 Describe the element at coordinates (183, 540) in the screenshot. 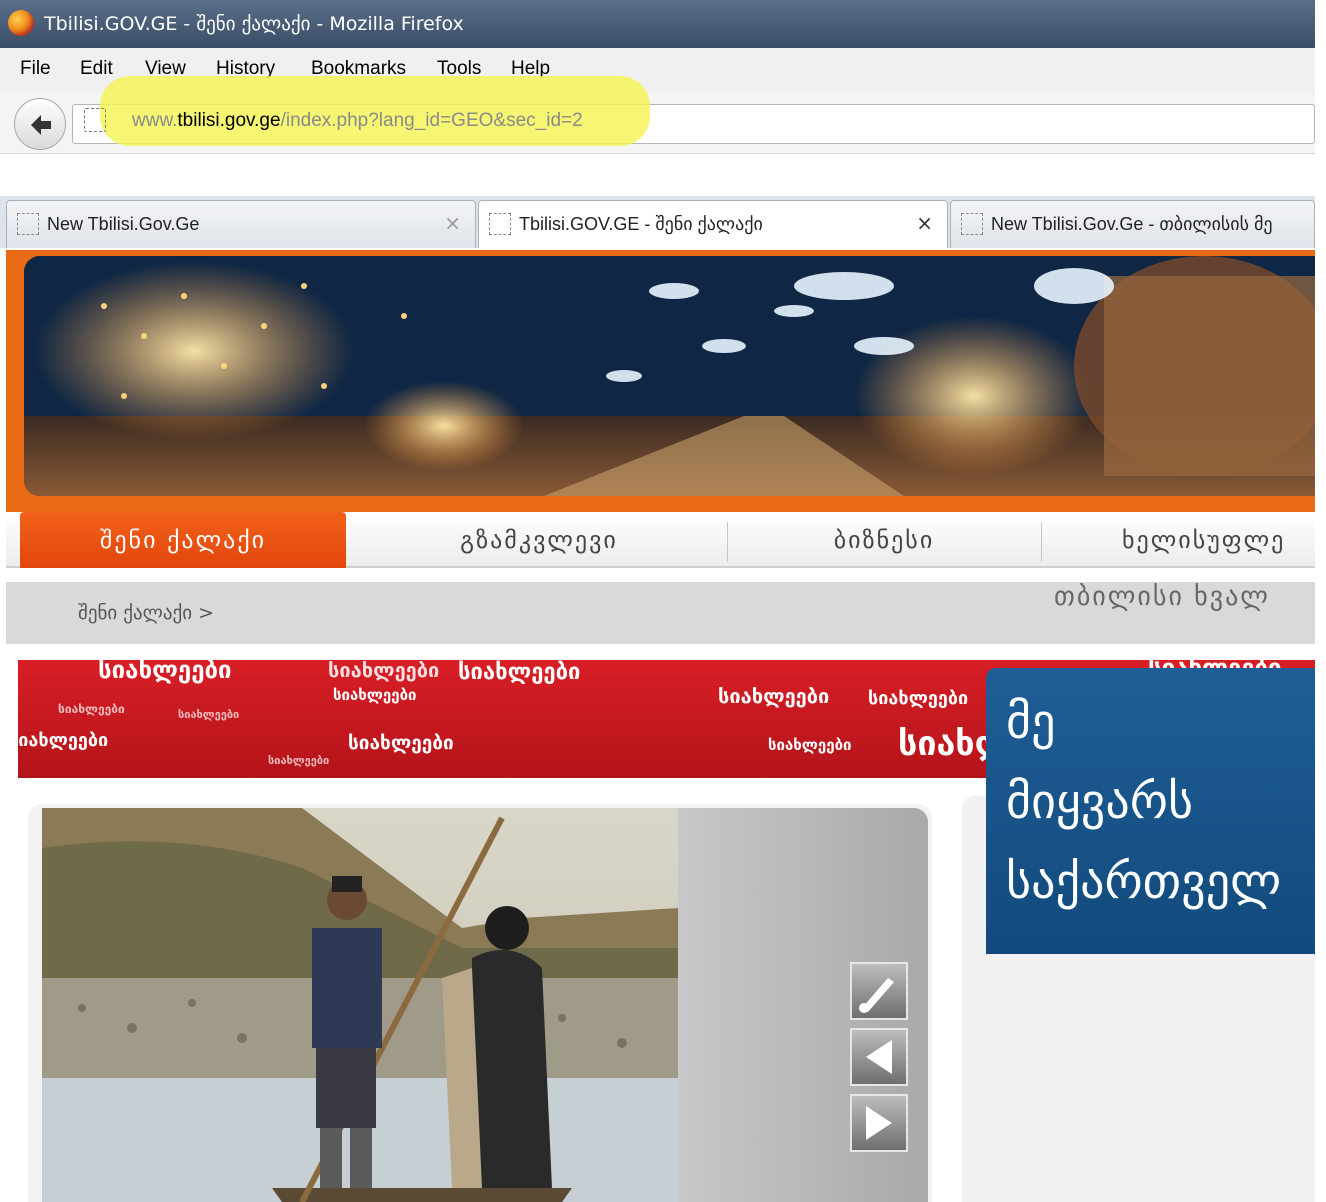

I see `nav-tab-your-city: შენი ქალაქი` at that location.